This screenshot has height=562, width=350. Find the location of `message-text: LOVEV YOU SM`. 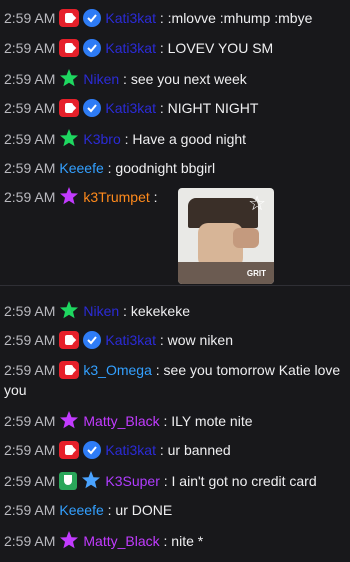

message-text: LOVEV YOU SM is located at coordinates (220, 48).